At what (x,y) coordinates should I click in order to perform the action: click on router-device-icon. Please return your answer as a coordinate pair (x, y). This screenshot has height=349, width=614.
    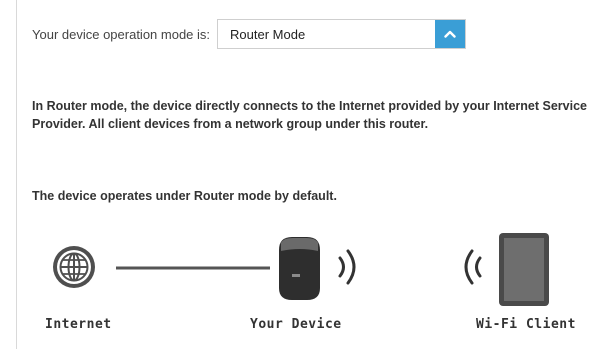
    Looking at the image, I should click on (299, 268).